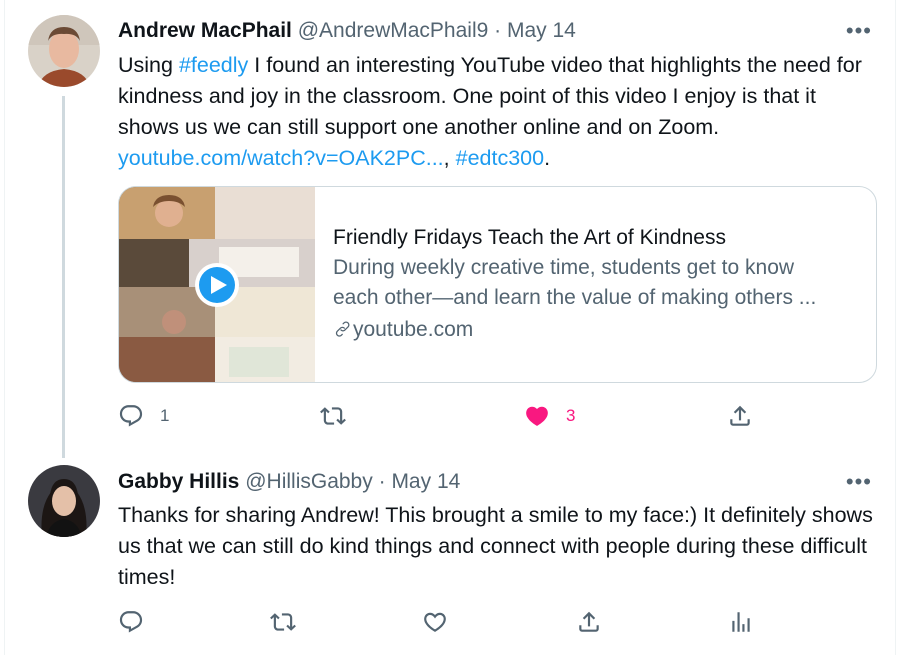 The width and height of the screenshot is (900, 655). I want to click on tweet-header: Gabby Hillis @HillisGabby · May 14, so click(289, 482).